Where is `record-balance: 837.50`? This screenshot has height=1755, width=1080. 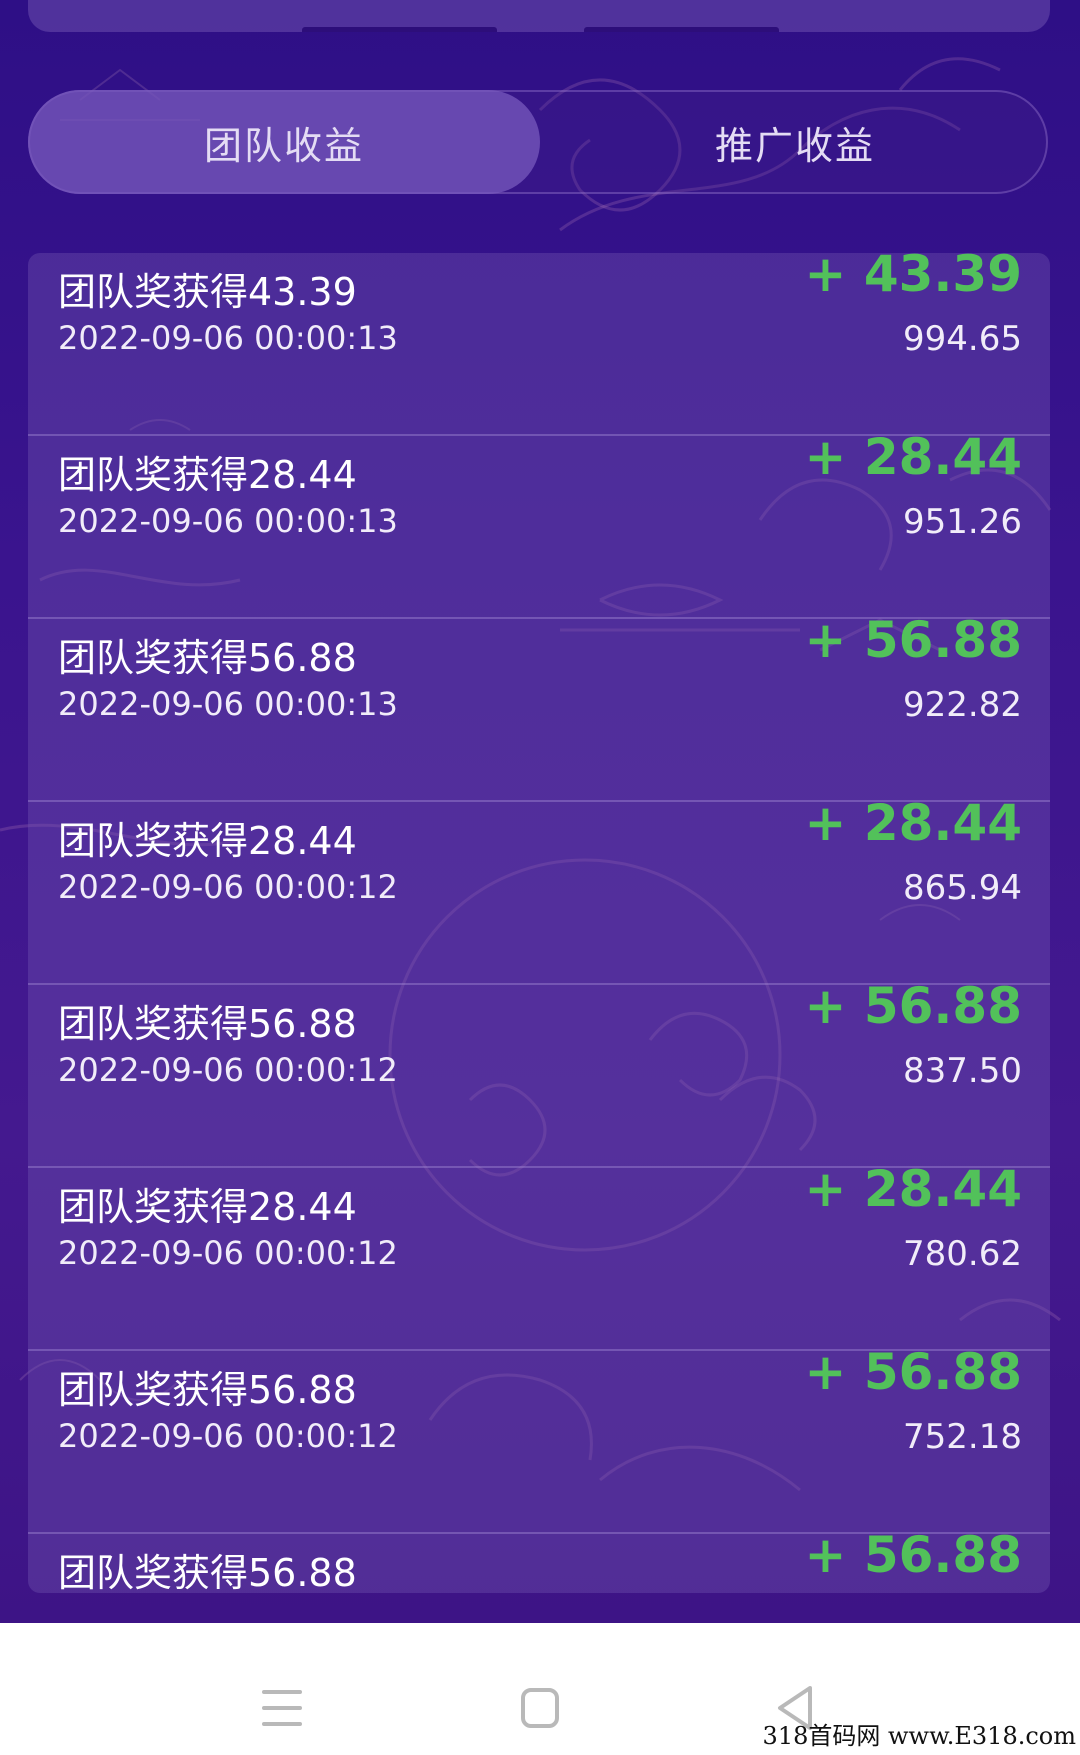 record-balance: 837.50 is located at coordinates (962, 1071).